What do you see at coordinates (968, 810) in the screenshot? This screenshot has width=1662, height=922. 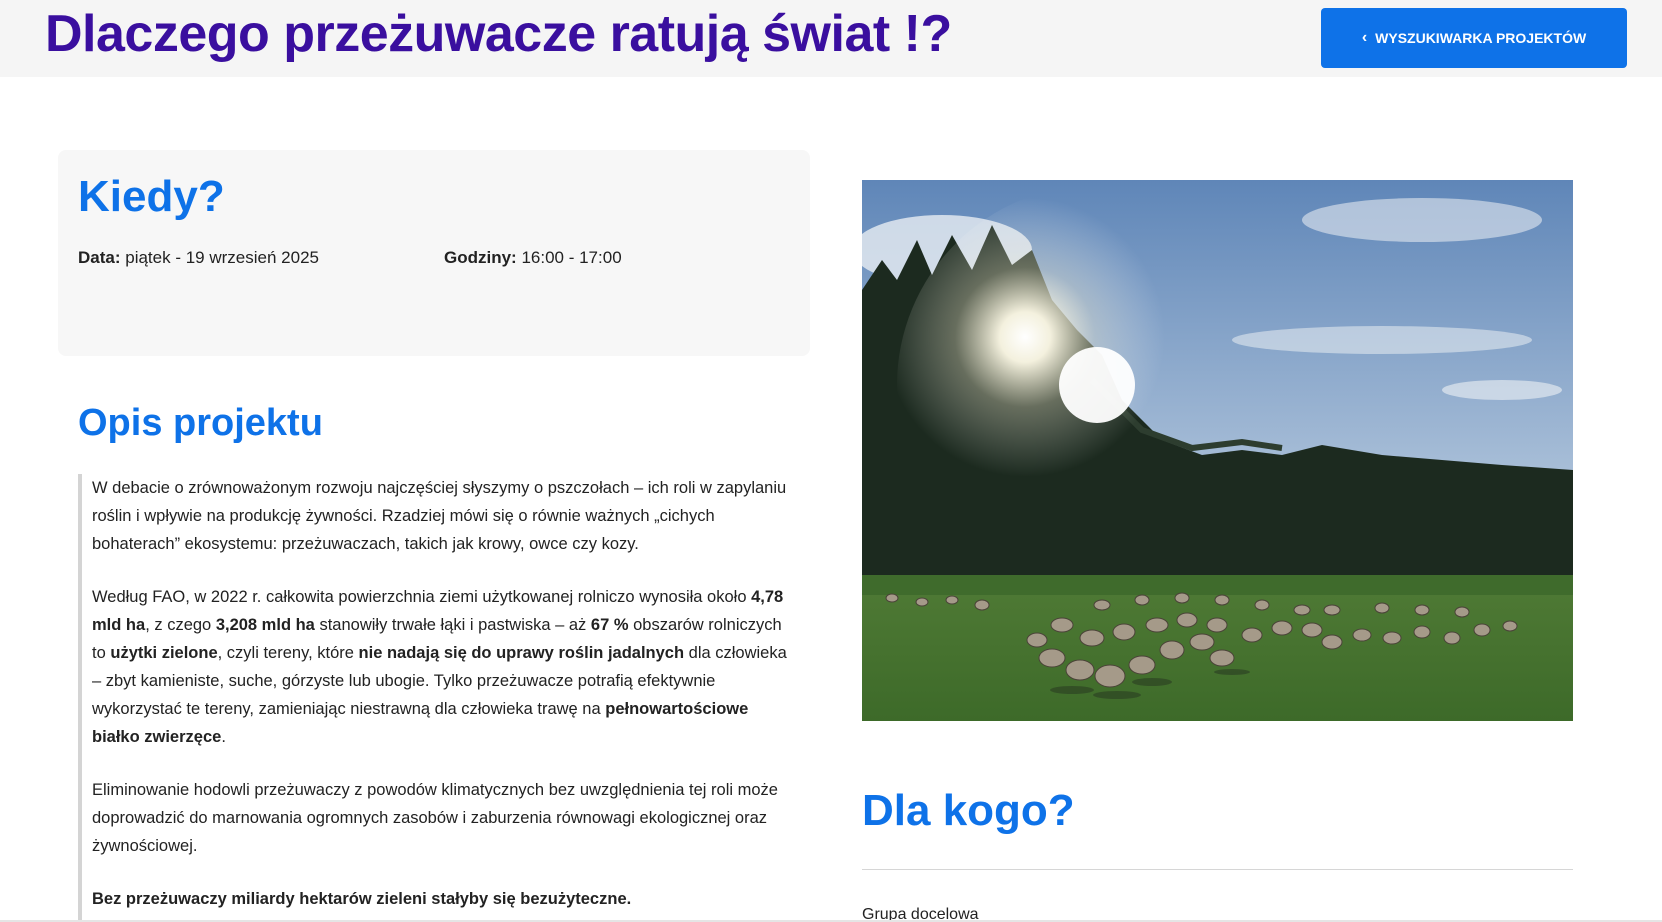 I see `target-group-title: Dla kogo?` at bounding box center [968, 810].